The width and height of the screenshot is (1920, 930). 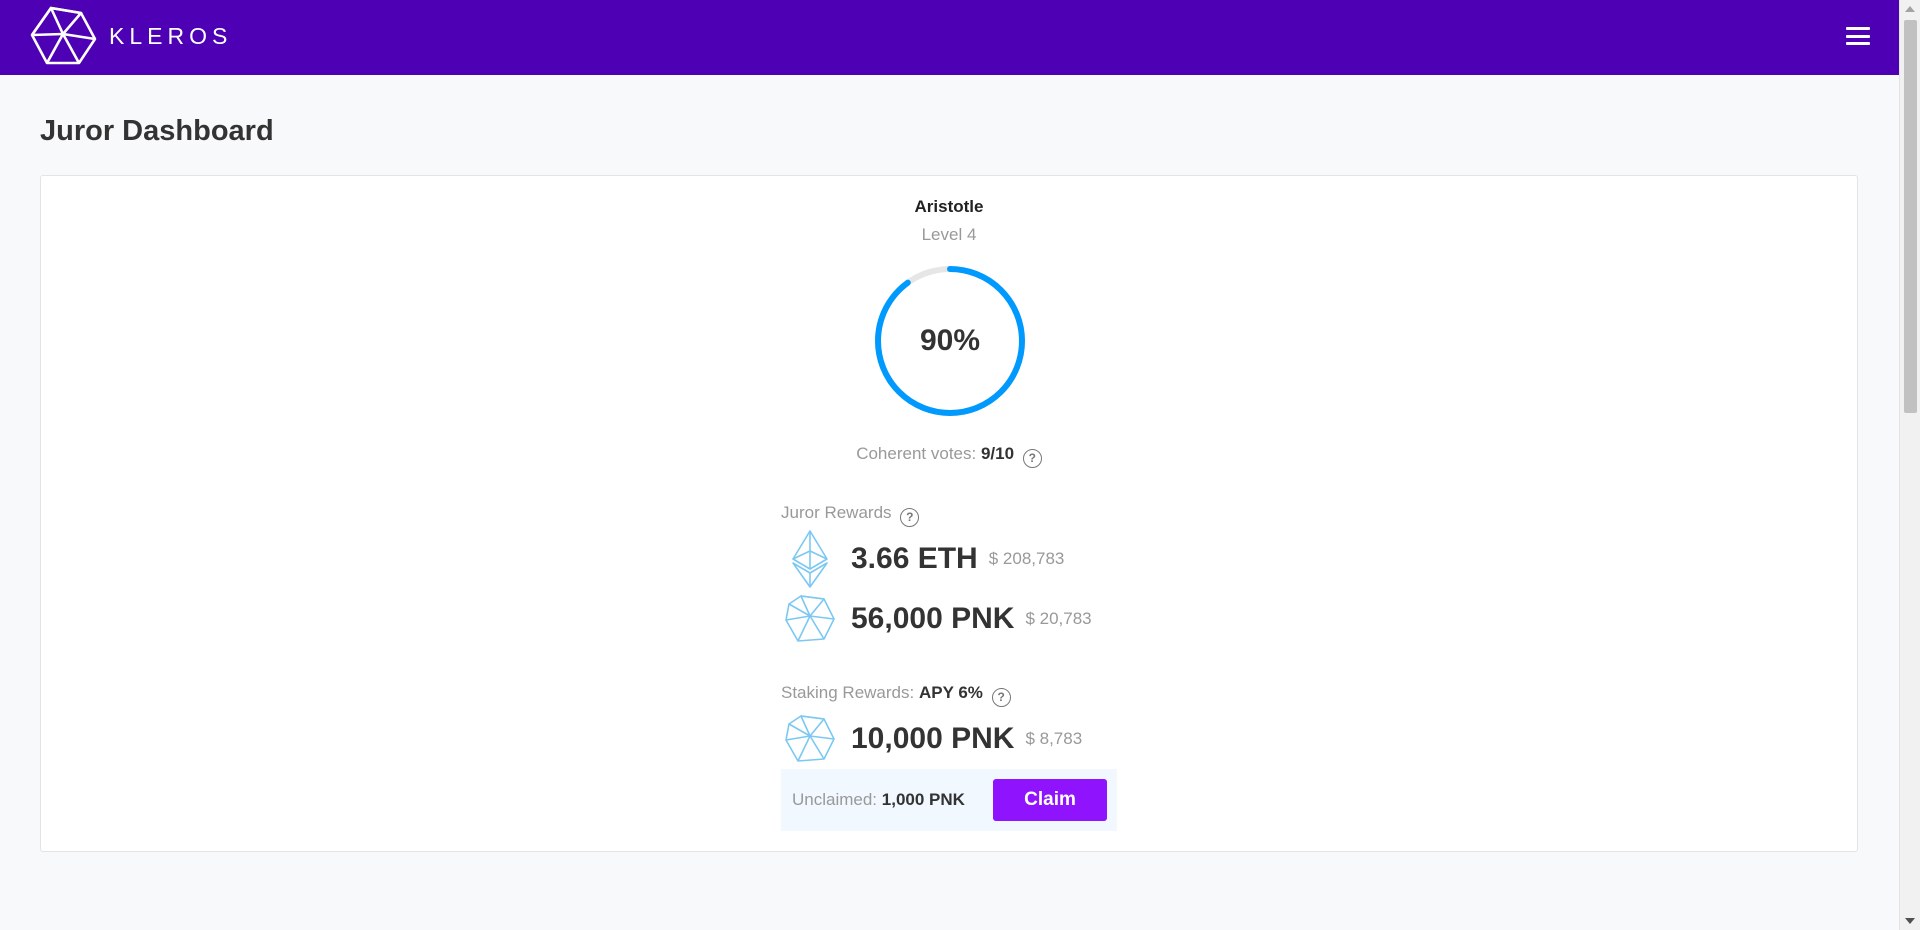 I want to click on juror-level: Level 4, so click(x=949, y=234).